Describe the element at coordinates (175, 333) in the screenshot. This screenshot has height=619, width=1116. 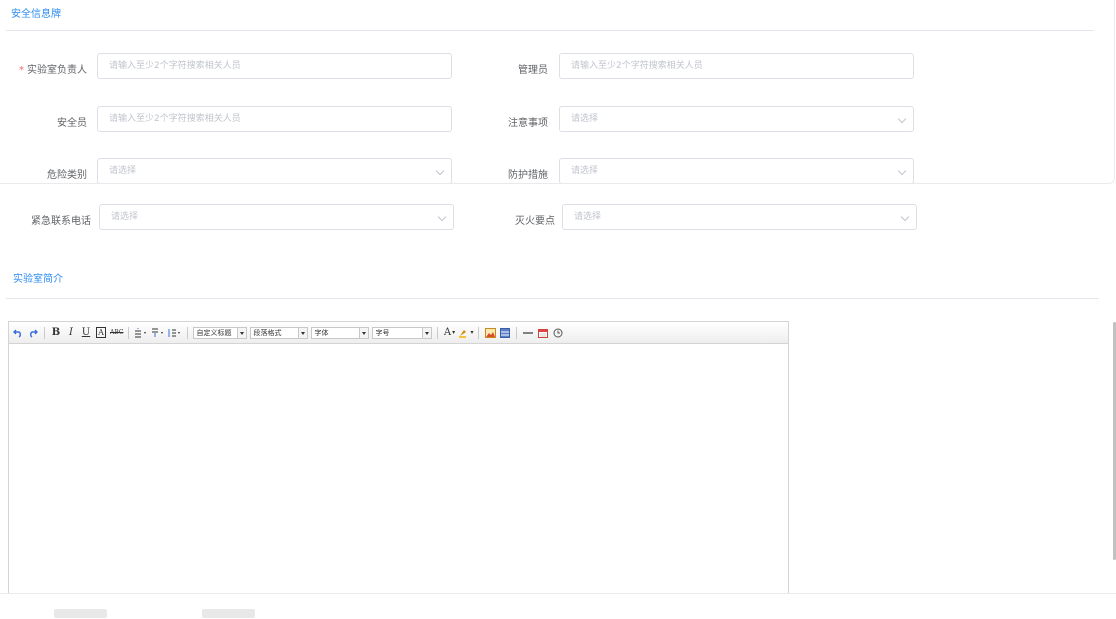
I see `line-height-icon` at that location.